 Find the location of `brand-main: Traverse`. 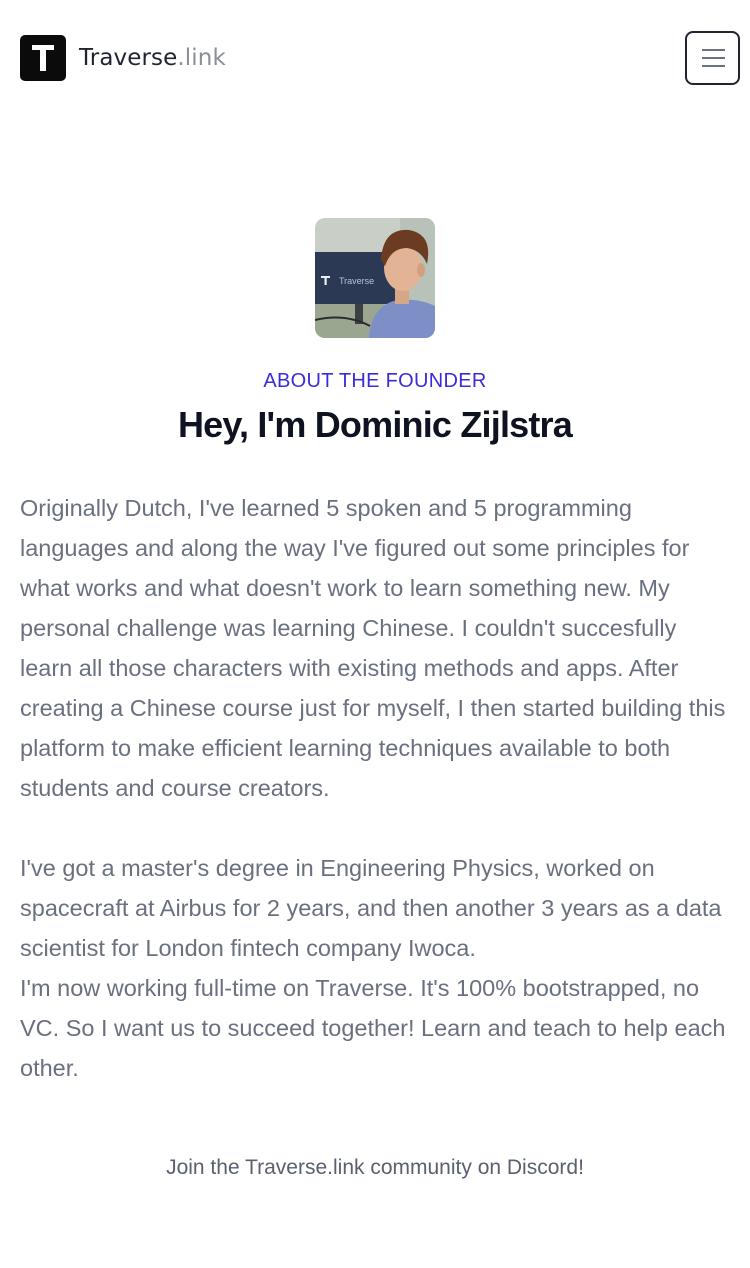

brand-main: Traverse is located at coordinates (128, 58).